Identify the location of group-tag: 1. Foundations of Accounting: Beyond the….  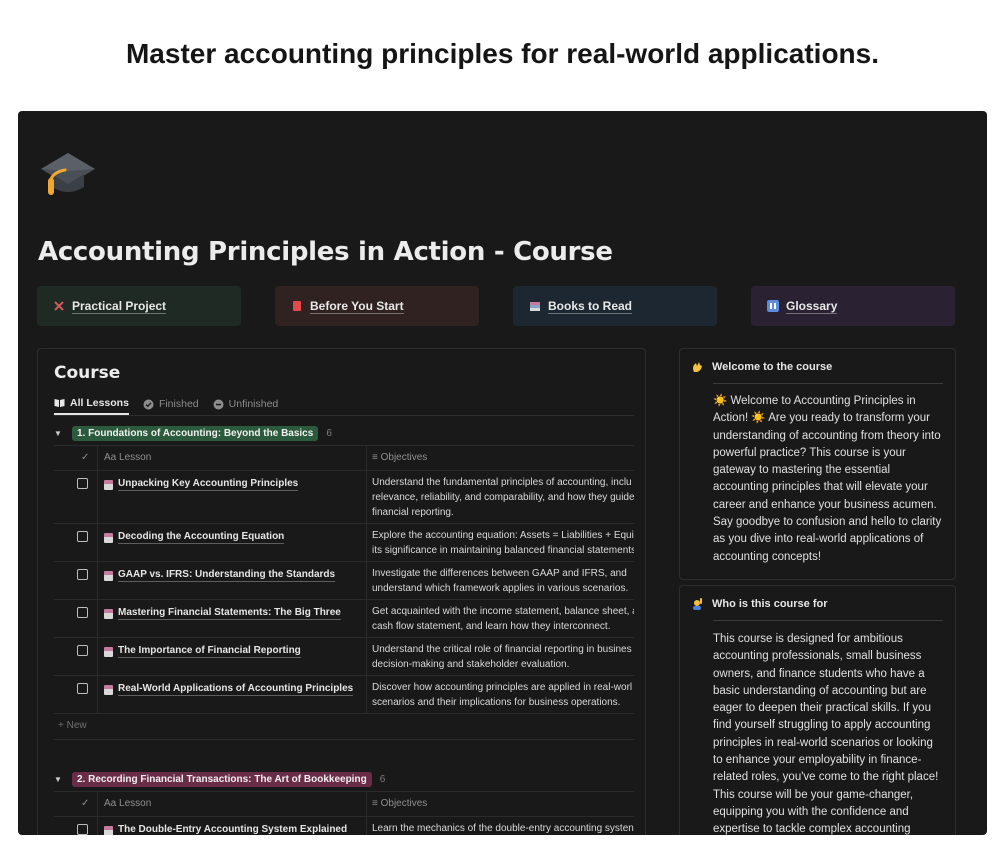
(195, 433).